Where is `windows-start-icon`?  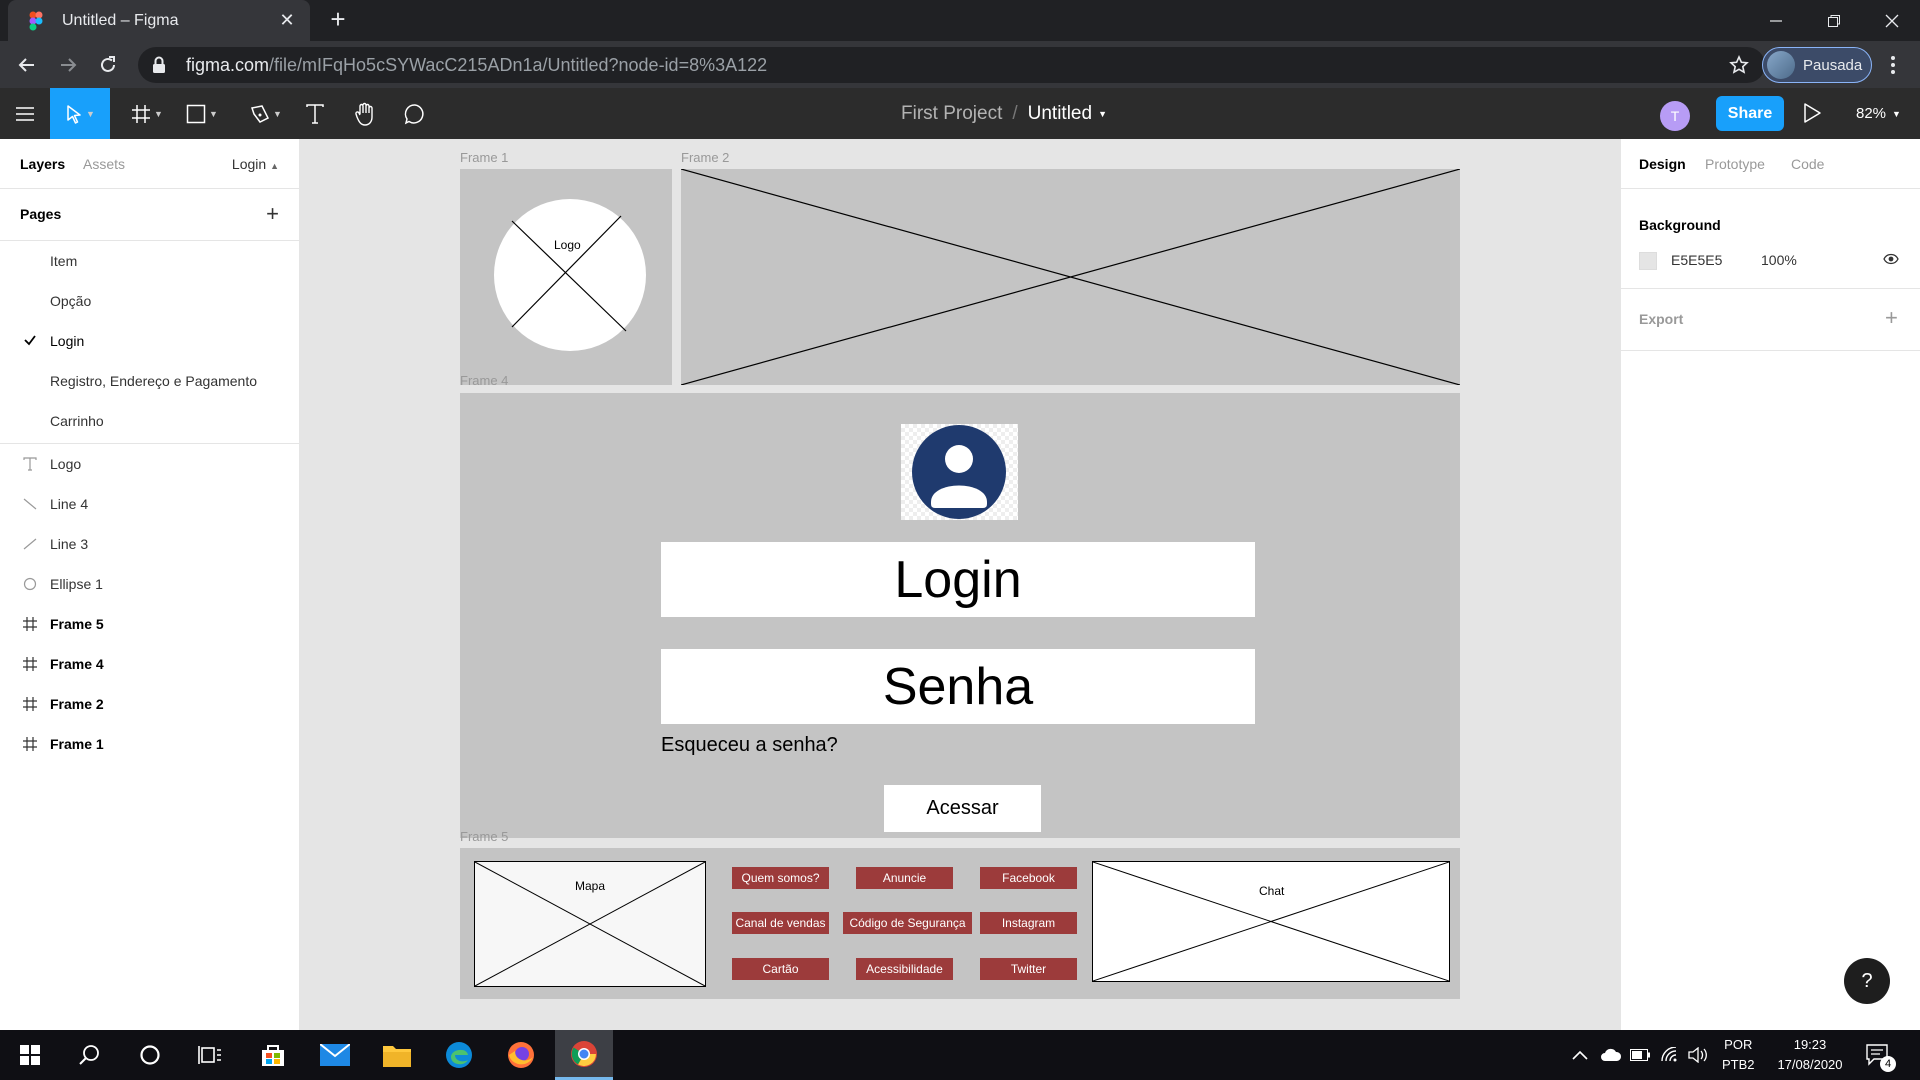
windows-start-icon is located at coordinates (30, 1055).